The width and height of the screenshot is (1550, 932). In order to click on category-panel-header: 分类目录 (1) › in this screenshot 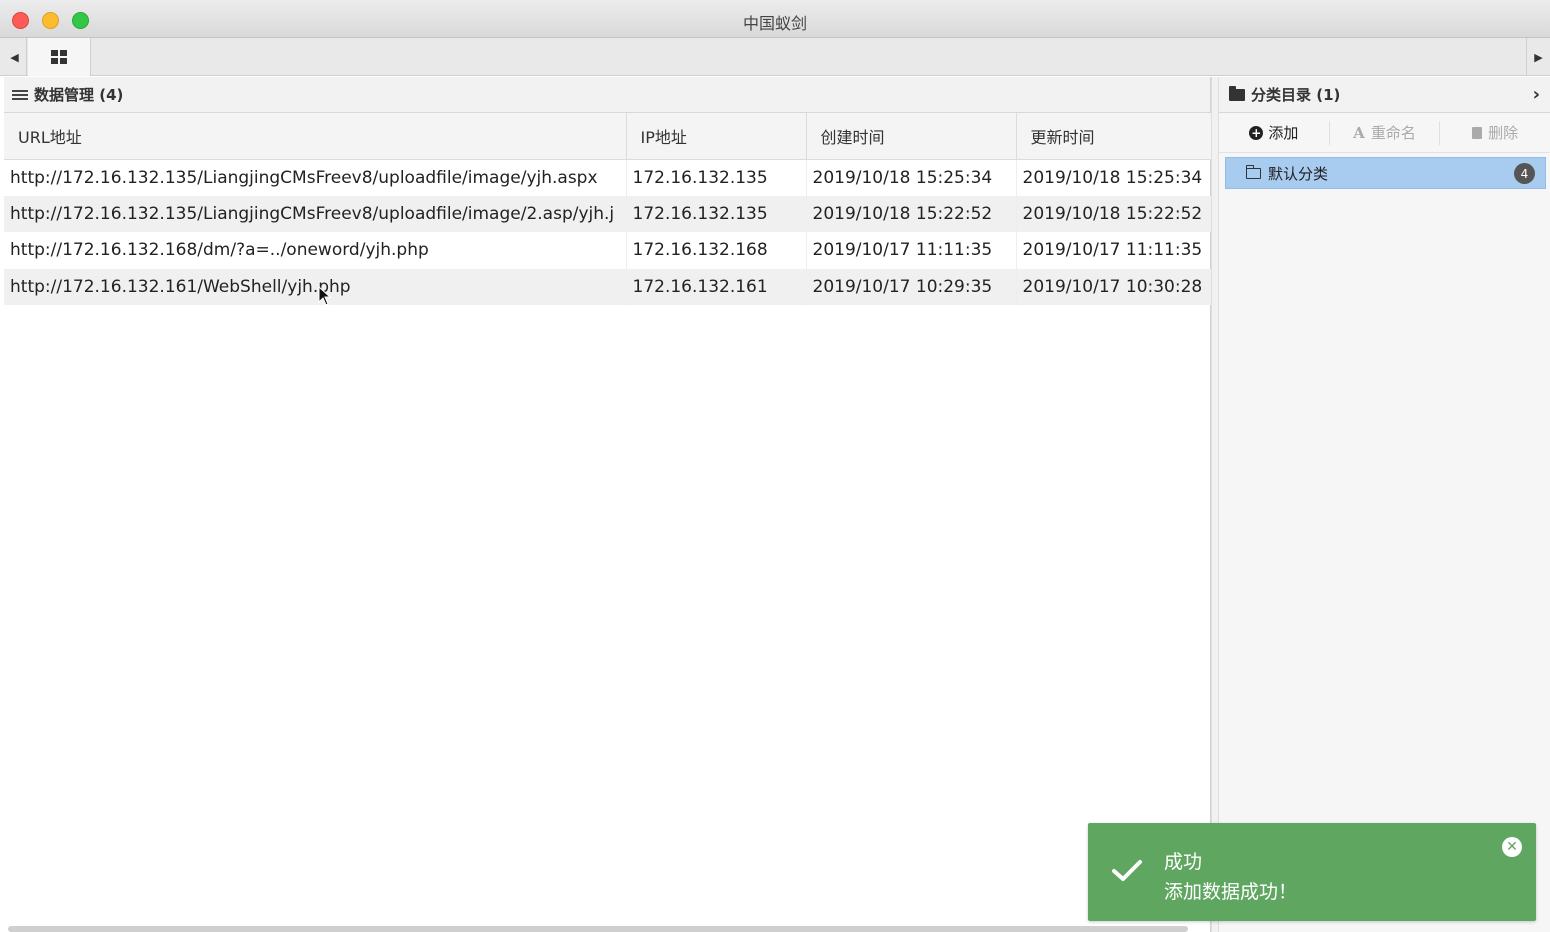, I will do `click(1384, 95)`.